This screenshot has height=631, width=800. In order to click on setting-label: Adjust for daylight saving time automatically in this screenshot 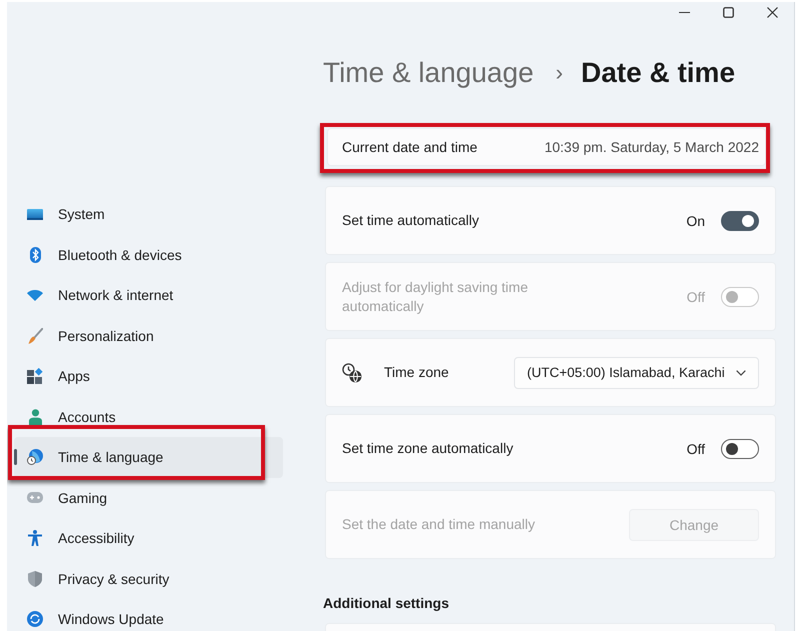, I will do `click(435, 297)`.